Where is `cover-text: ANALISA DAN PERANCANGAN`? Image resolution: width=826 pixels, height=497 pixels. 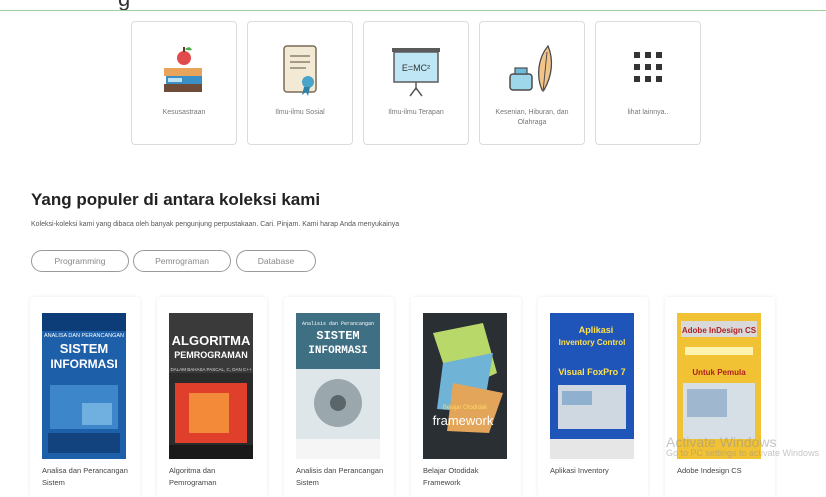 cover-text: ANALISA DAN PERANCANGAN is located at coordinates (84, 336).